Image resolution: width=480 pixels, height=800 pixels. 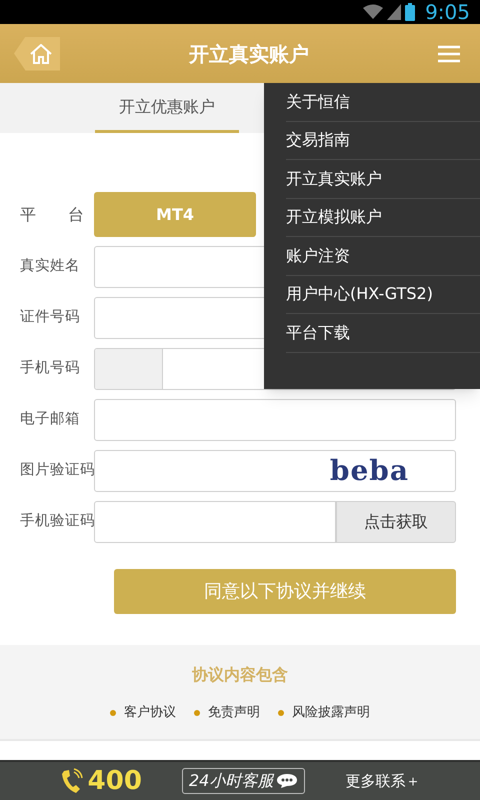 I want to click on field-label: 电子邮箱, so click(x=50, y=420).